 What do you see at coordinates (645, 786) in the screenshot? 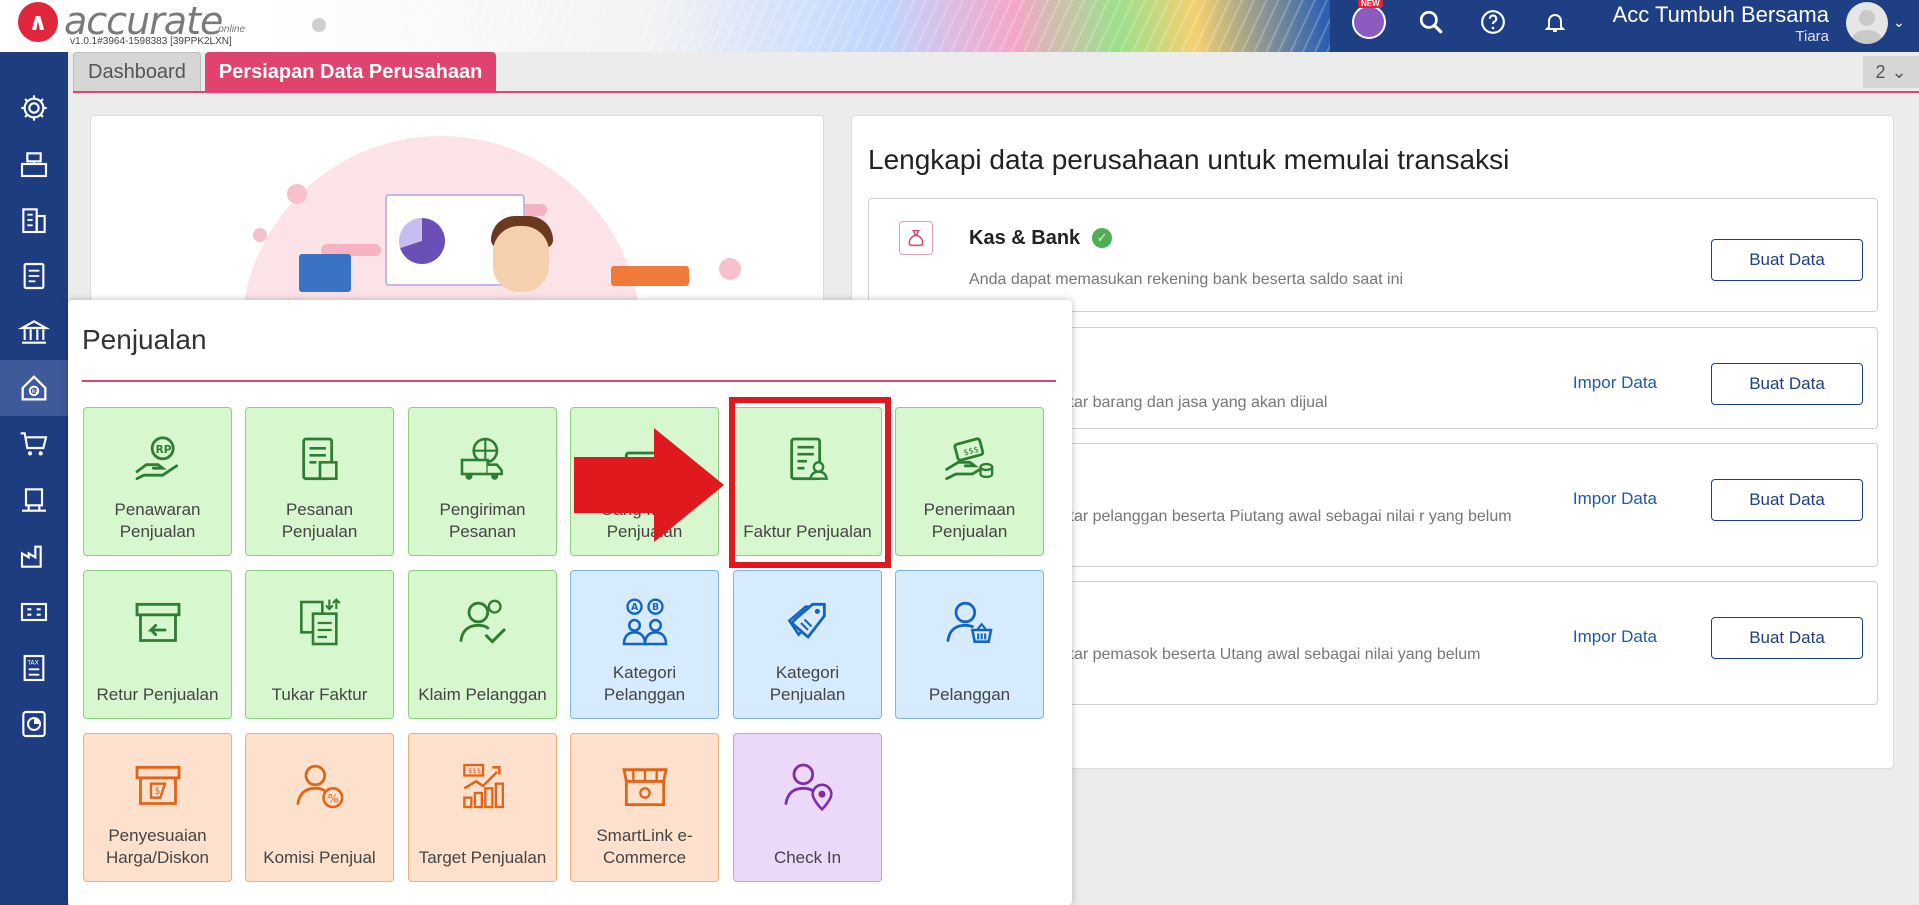
I see `store-icon` at bounding box center [645, 786].